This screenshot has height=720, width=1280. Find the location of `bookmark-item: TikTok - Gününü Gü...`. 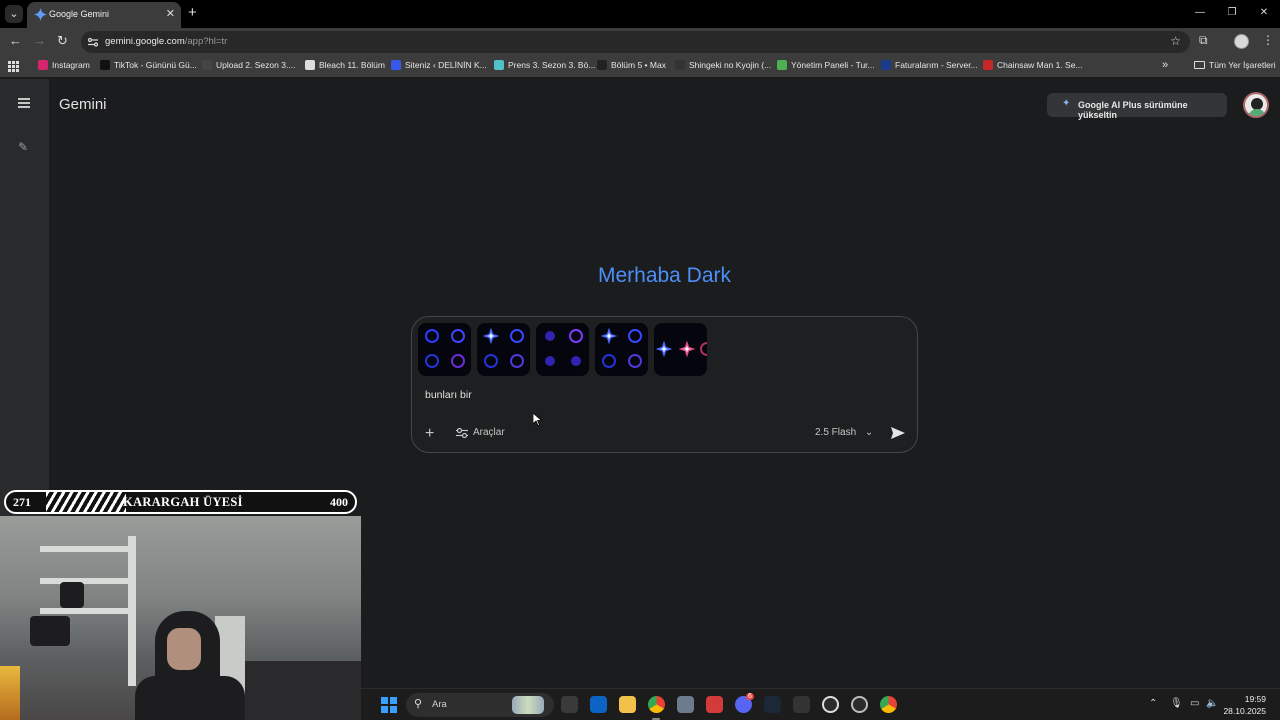

bookmark-item: TikTok - Gününü Gü... is located at coordinates (148, 65).